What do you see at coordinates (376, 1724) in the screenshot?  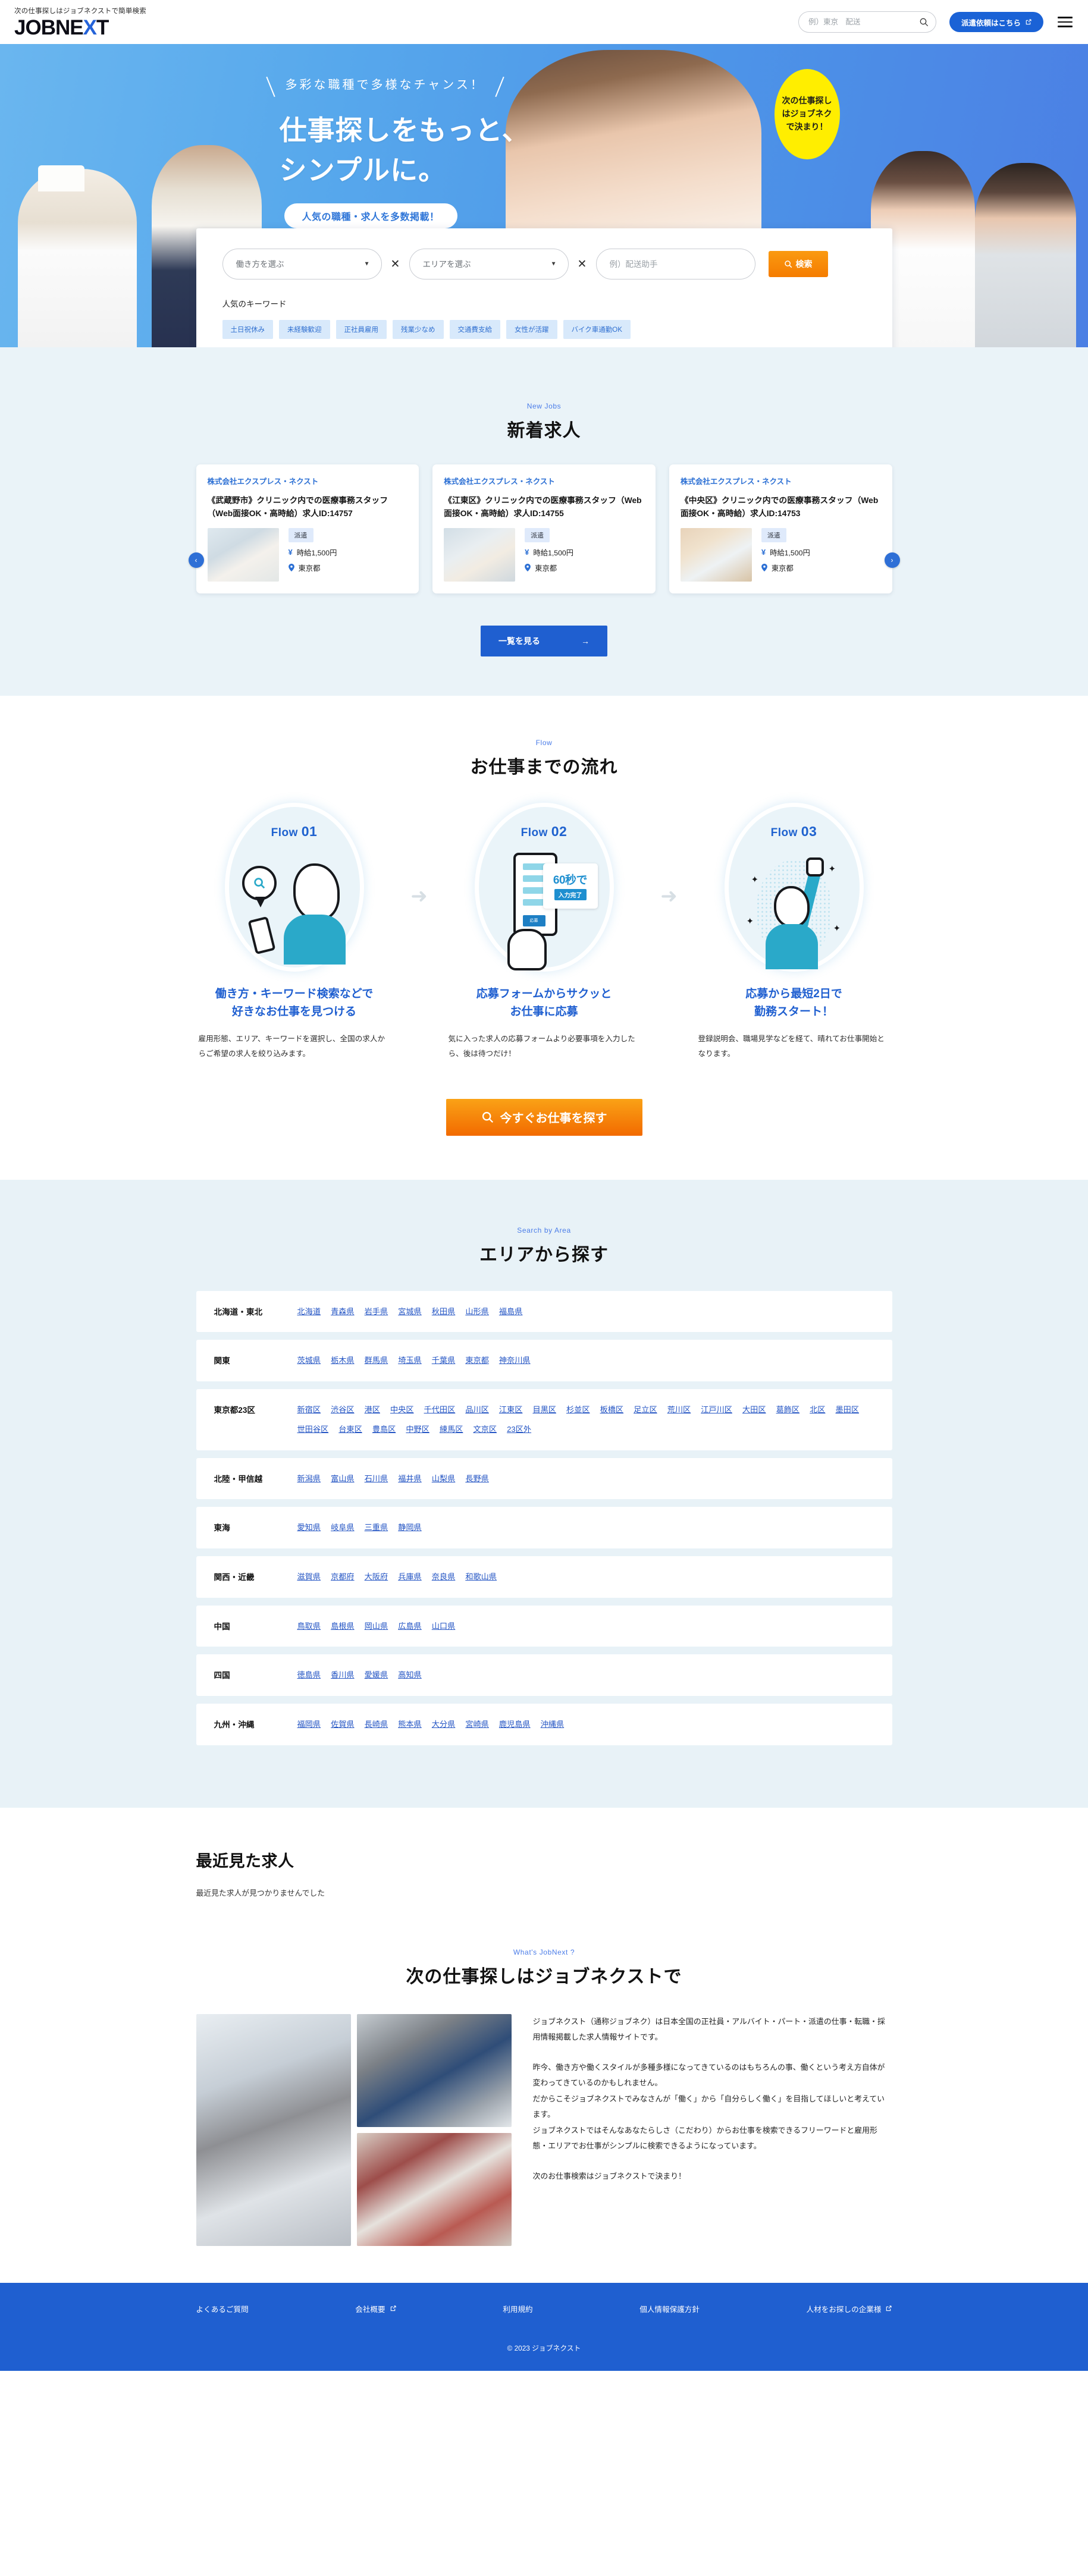 I see `area-prefecture-link: 長崎県` at bounding box center [376, 1724].